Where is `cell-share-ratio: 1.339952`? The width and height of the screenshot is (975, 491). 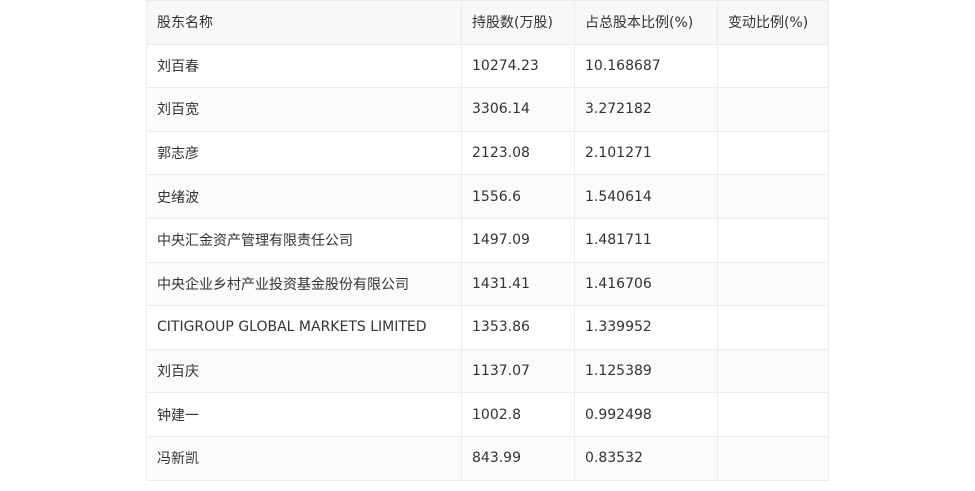 cell-share-ratio: 1.339952 is located at coordinates (646, 327).